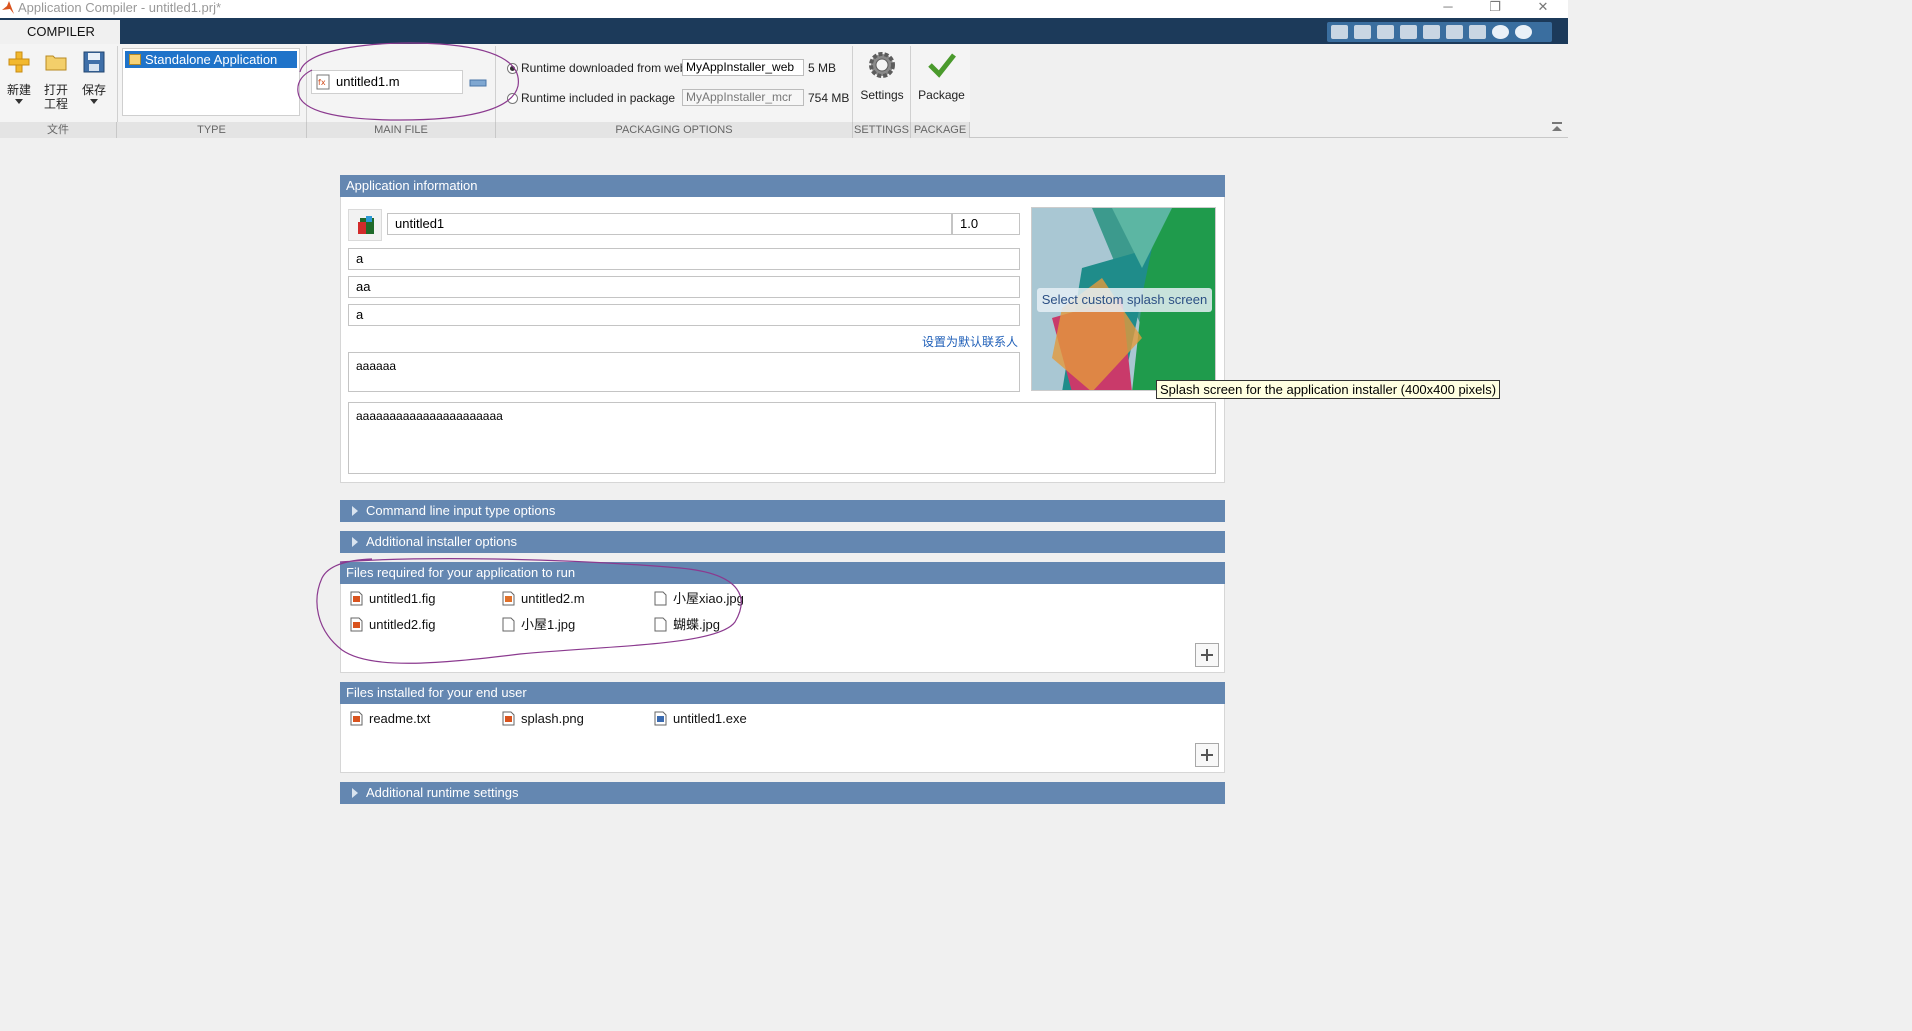 The height and width of the screenshot is (1031, 1912). What do you see at coordinates (660, 718) in the screenshot?
I see `exe-file-icon` at bounding box center [660, 718].